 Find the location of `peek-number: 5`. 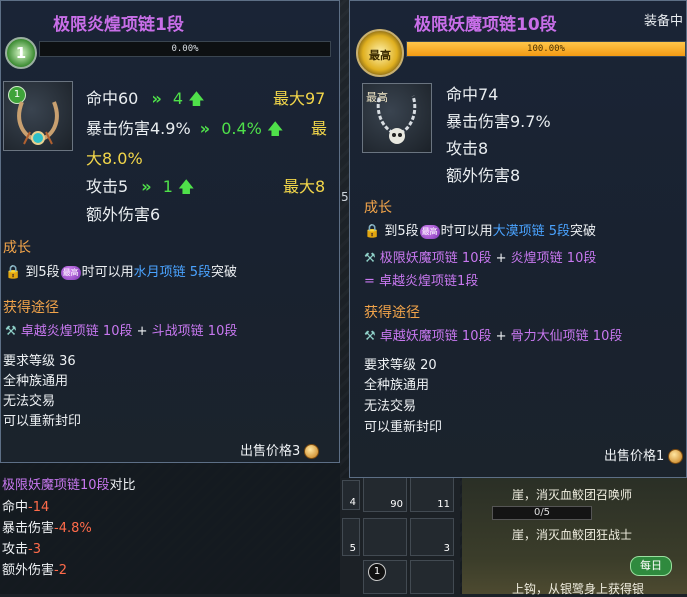

peek-number: 5 is located at coordinates (345, 197).